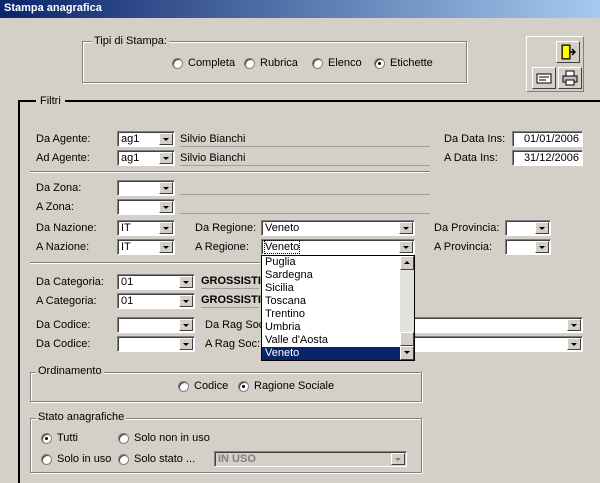 The height and width of the screenshot is (483, 600). What do you see at coordinates (338, 247) in the screenshot?
I see `a-regione-combo: Veneto` at bounding box center [338, 247].